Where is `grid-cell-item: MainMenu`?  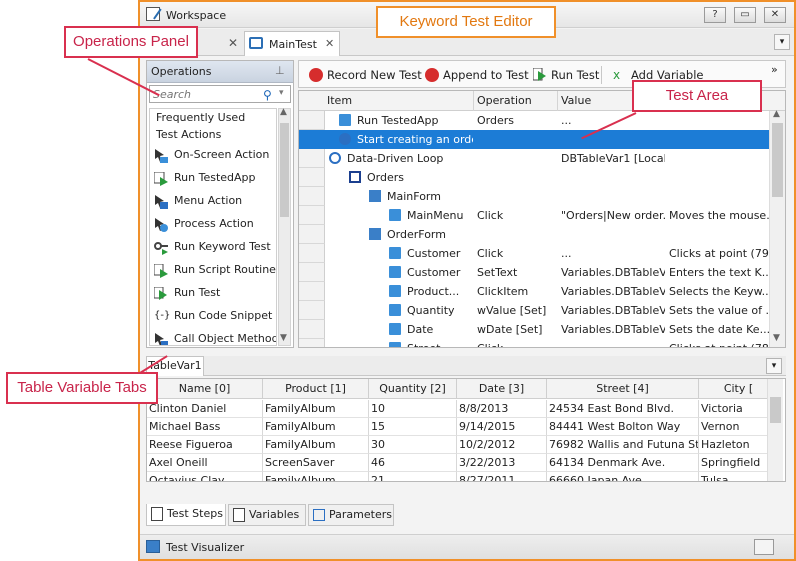 grid-cell-item: MainMenu is located at coordinates (435, 215).